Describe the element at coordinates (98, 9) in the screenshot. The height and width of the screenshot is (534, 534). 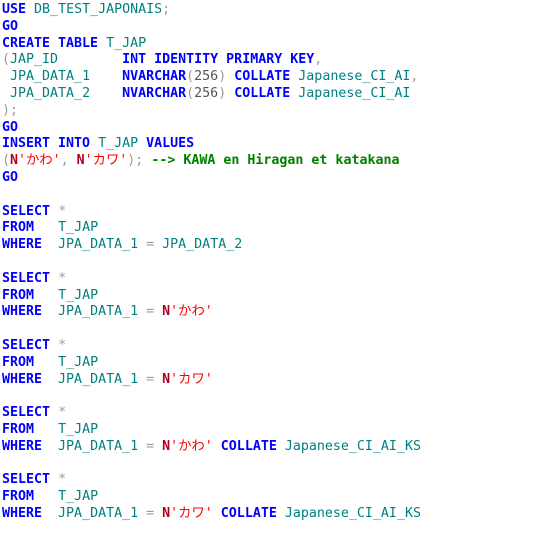
I see `code-token-id: DB_TEST_JAPONAIS` at that location.